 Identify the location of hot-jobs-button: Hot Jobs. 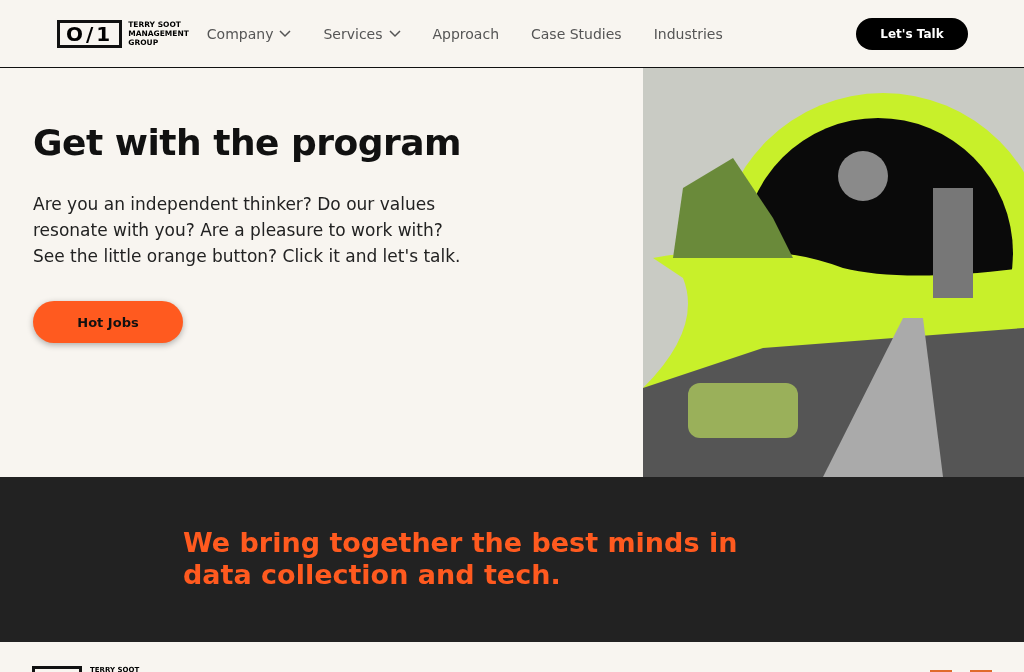
(108, 322).